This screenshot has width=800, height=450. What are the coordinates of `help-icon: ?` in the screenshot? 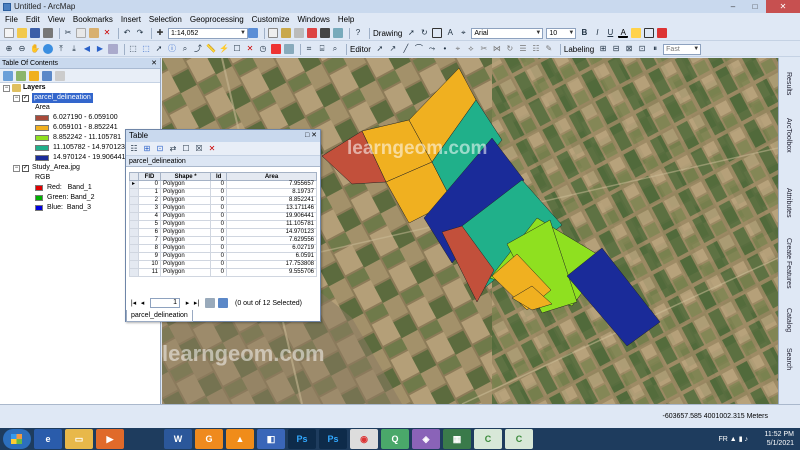 It's located at (358, 33).